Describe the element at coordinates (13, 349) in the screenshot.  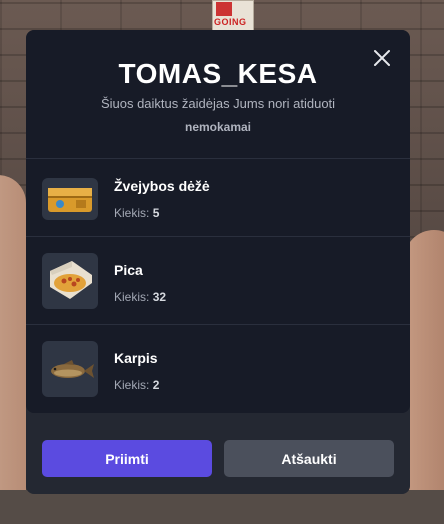
I see `player-character-left` at that location.